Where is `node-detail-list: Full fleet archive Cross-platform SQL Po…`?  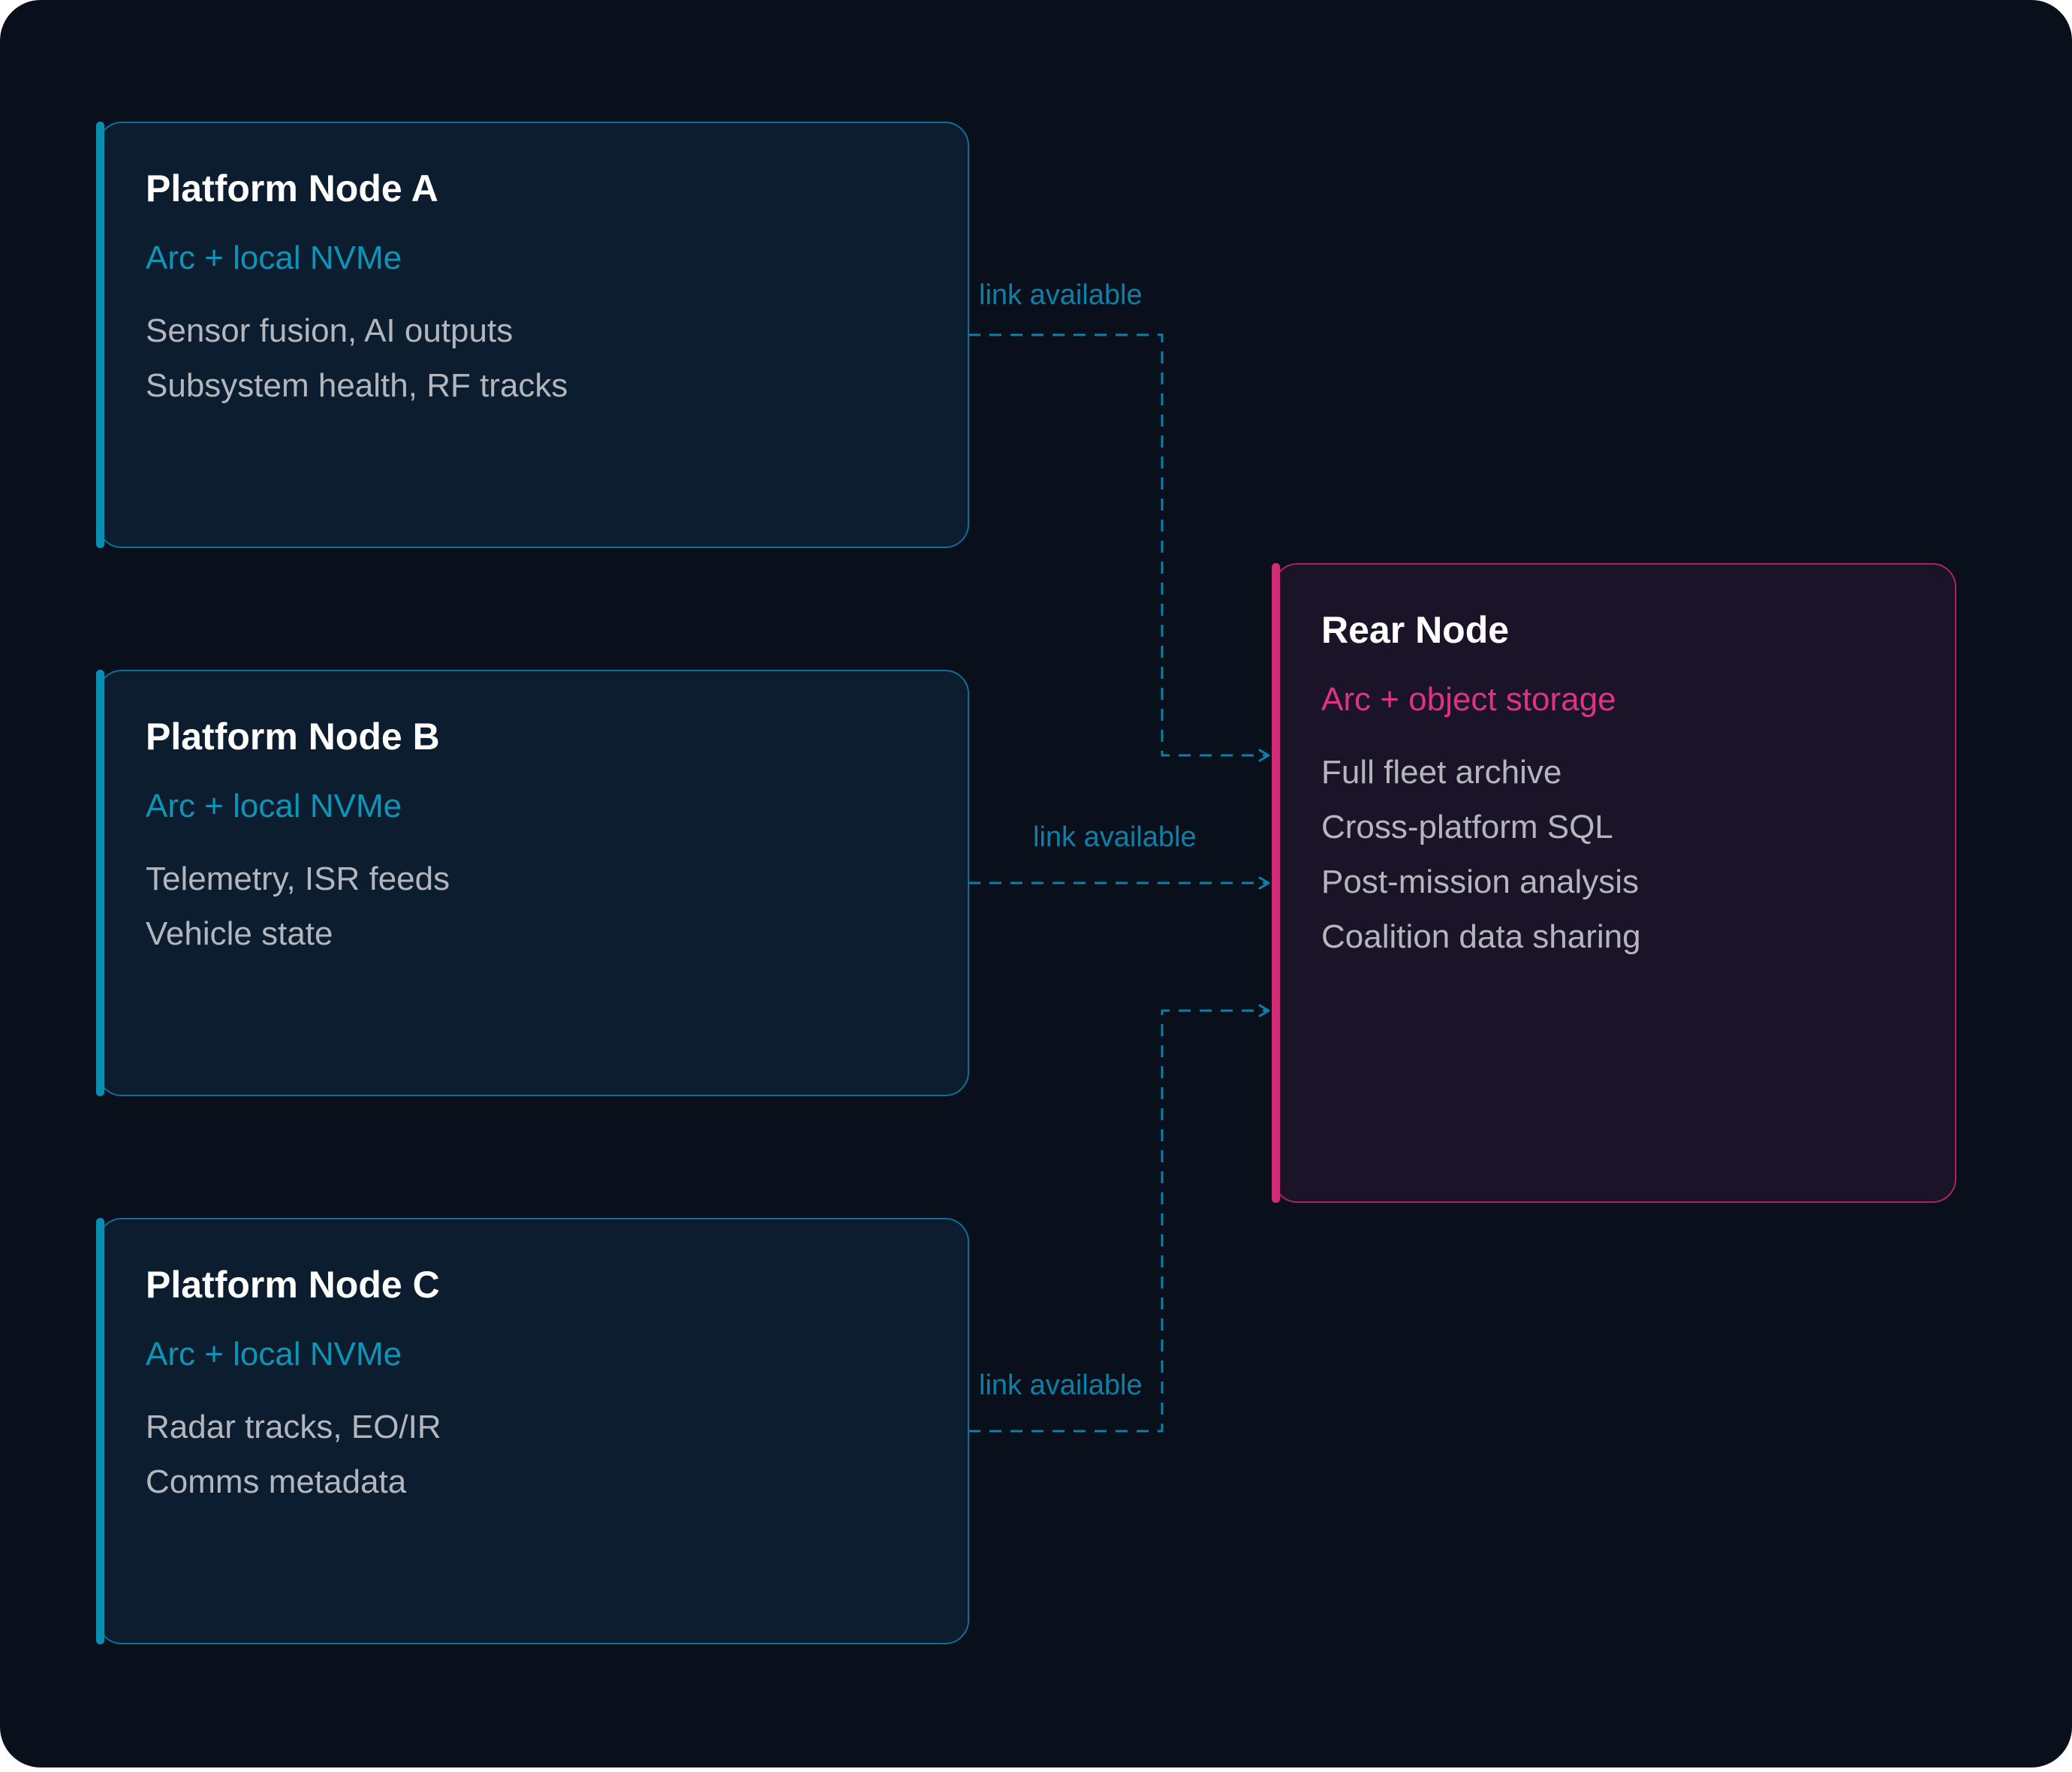
node-detail-list: Full fleet archive Cross-platform SQL Po… is located at coordinates (1481, 855).